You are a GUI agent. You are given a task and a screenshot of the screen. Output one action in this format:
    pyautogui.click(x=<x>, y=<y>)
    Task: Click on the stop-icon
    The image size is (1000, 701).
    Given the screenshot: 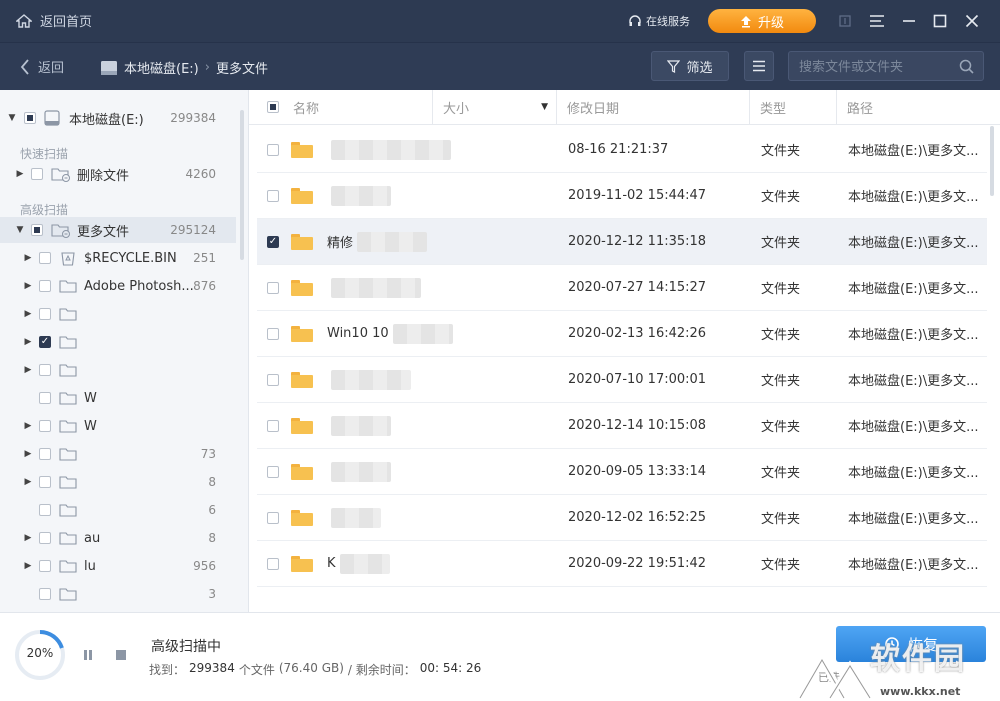 What is the action you would take?
    pyautogui.click(x=121, y=655)
    